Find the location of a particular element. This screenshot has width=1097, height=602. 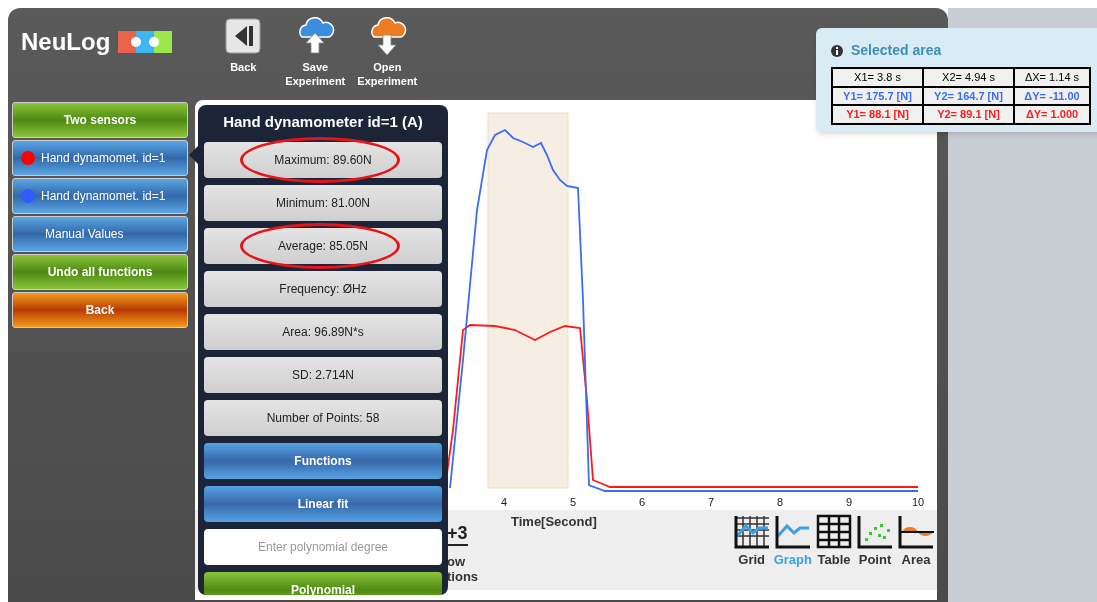

table-cell: Y1= 175.7 [N] is located at coordinates (877, 95).